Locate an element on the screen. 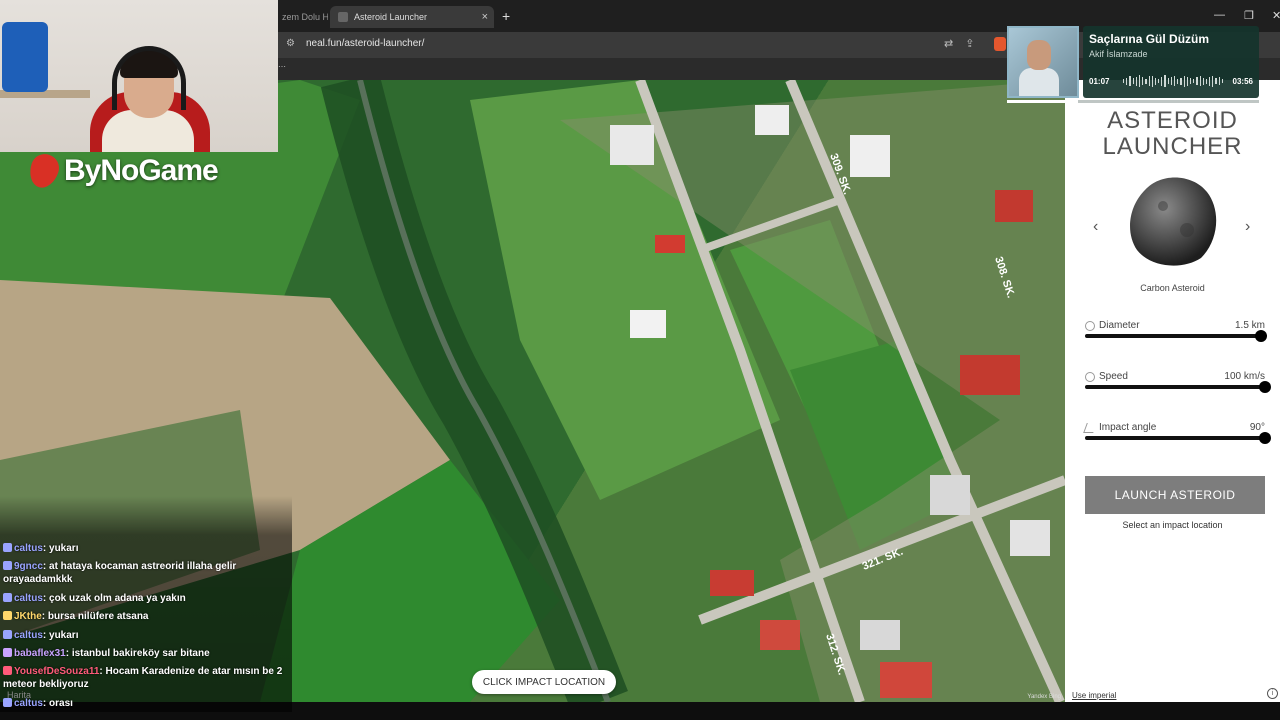  chevron-left-icon: ‹ is located at coordinates (1095, 227).